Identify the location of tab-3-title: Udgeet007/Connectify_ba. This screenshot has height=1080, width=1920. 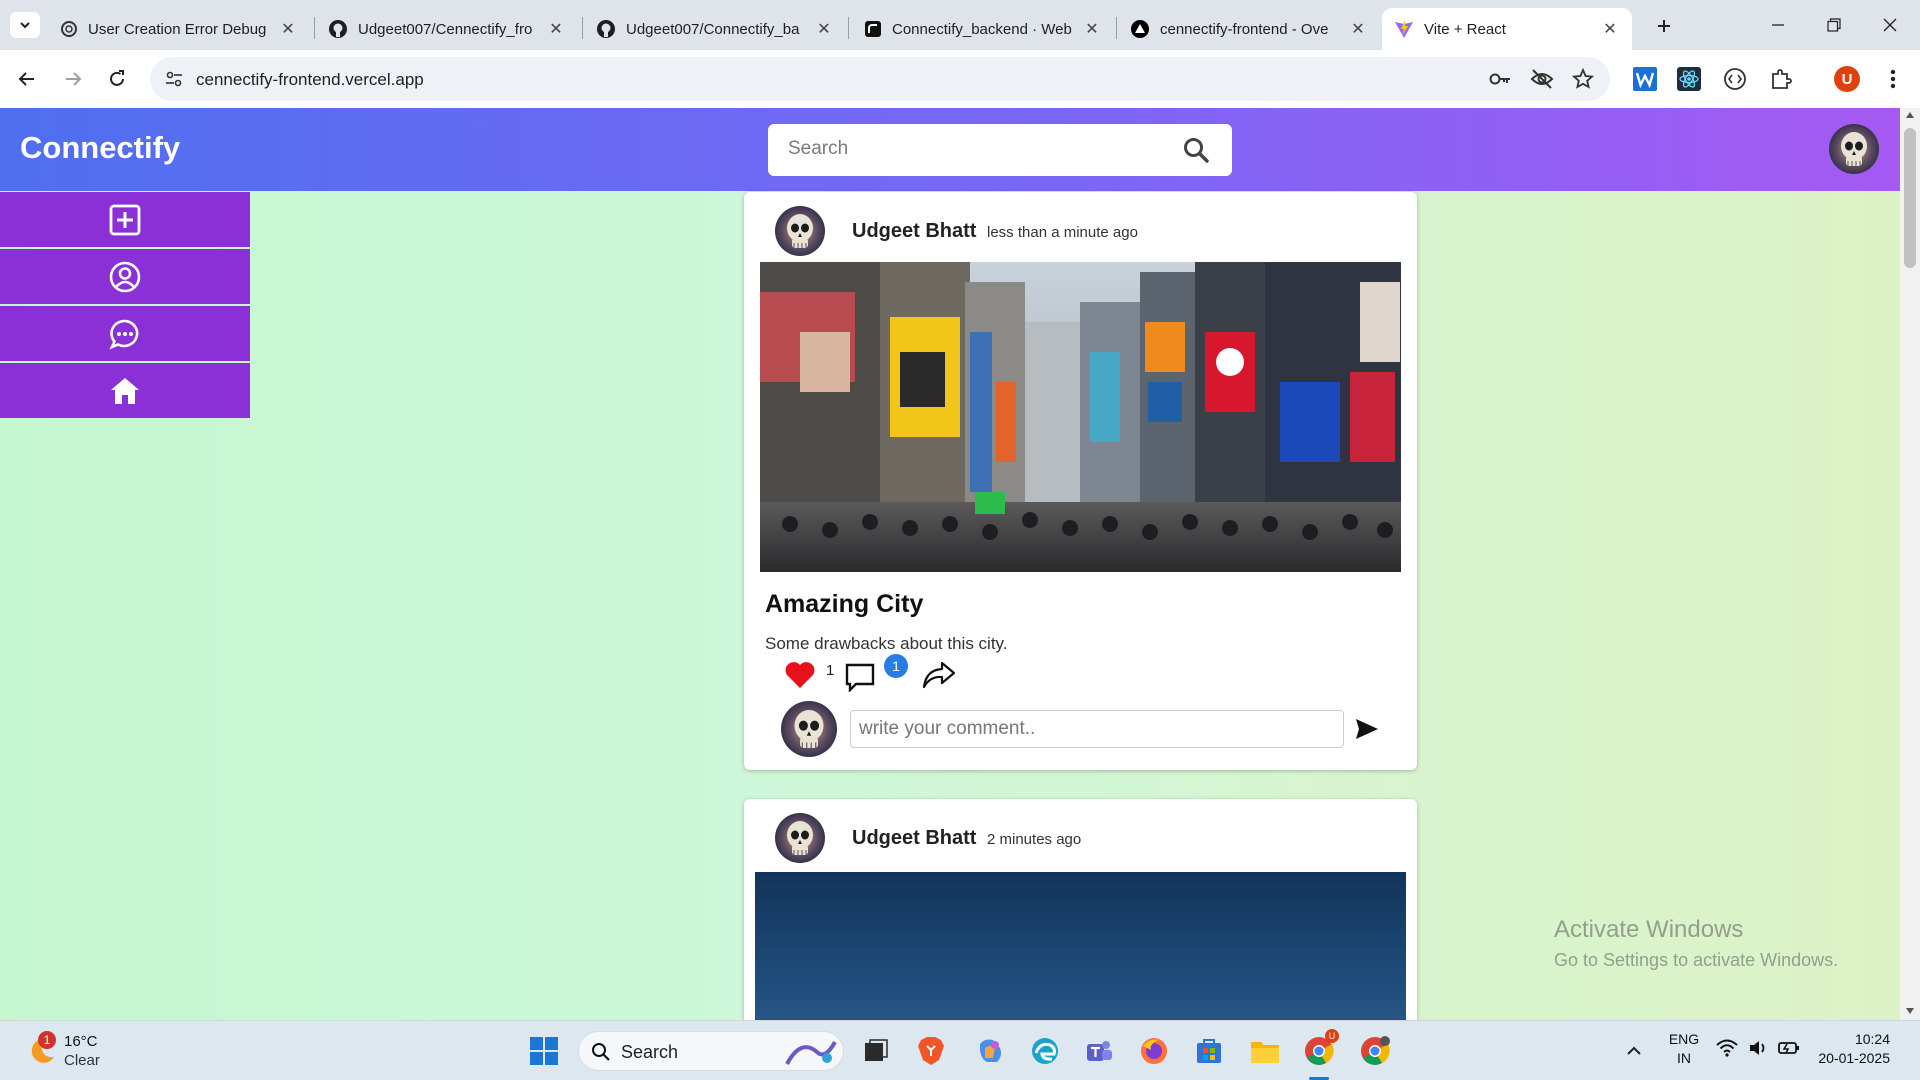
(713, 29).